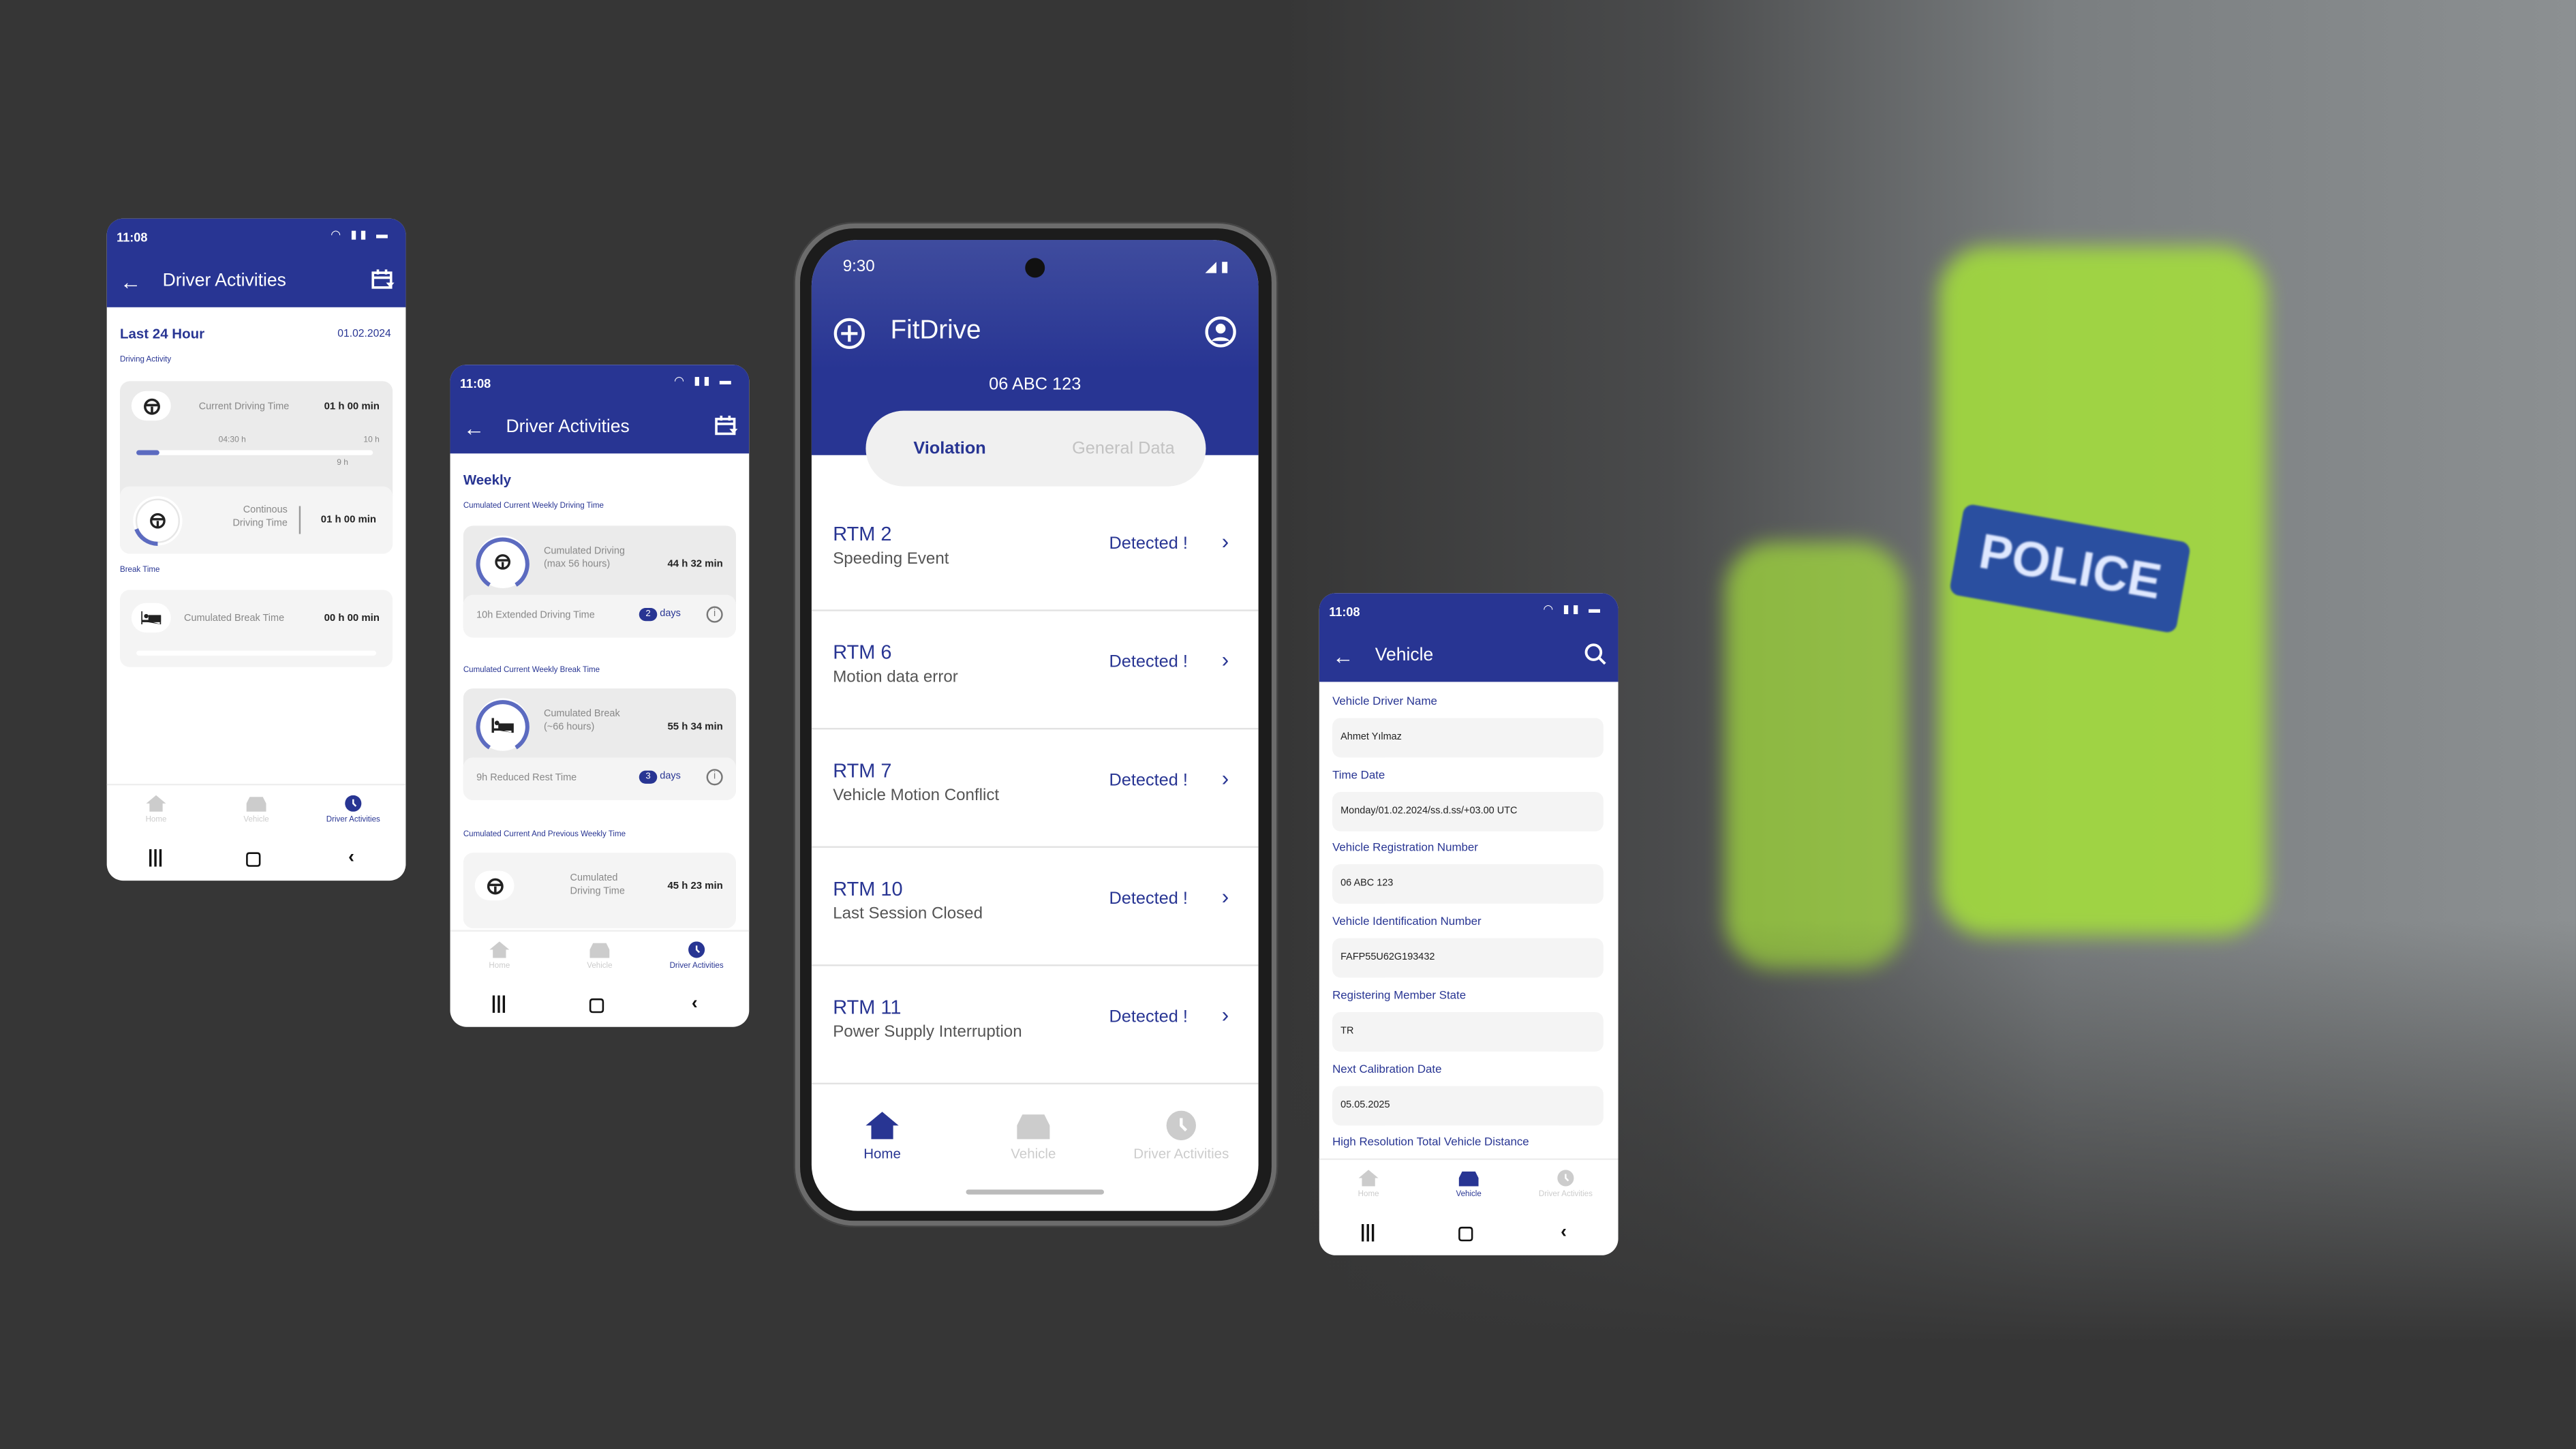 The height and width of the screenshot is (1449, 2576). Describe the element at coordinates (1035, 448) in the screenshot. I see `tab-switch: Violation General Data` at that location.